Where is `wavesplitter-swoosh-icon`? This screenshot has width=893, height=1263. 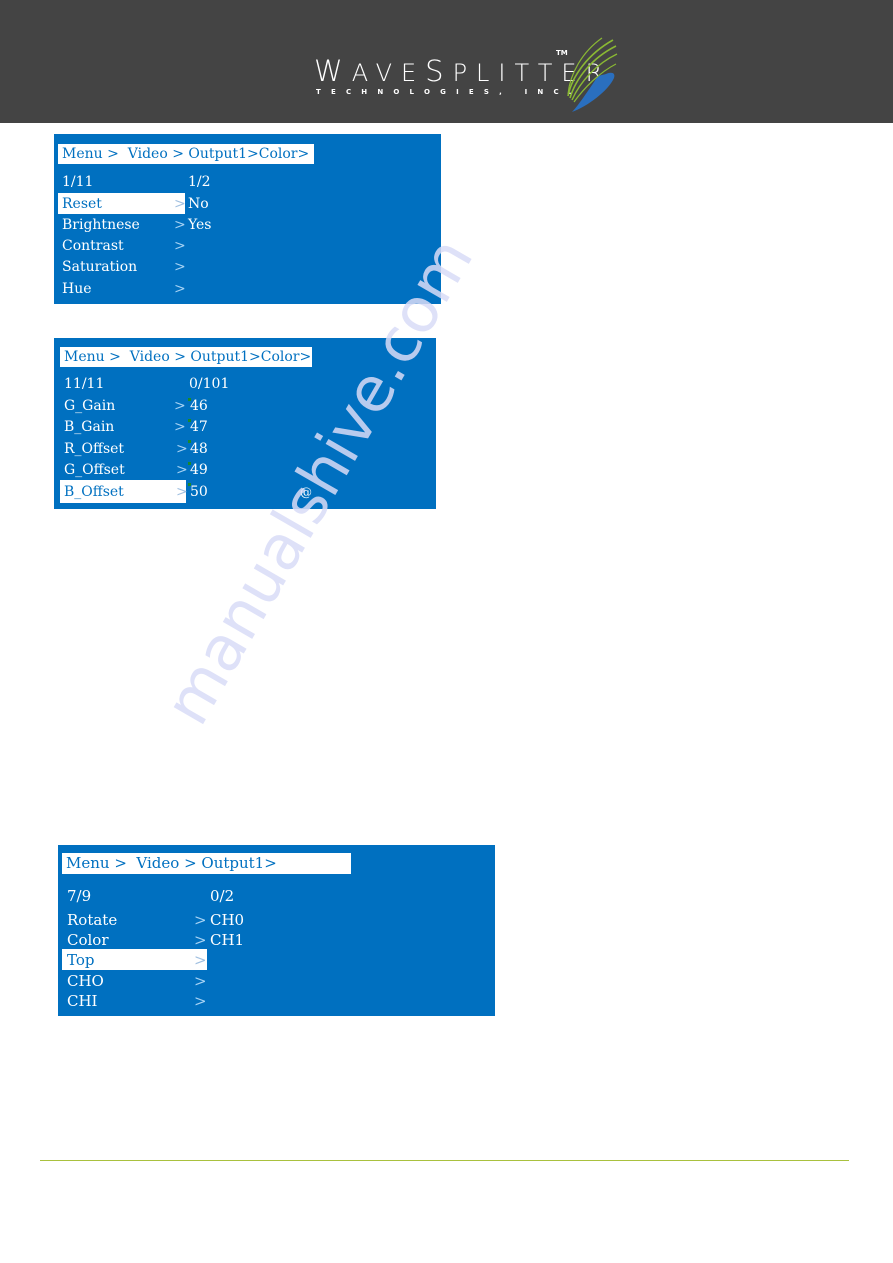 wavesplitter-swoosh-icon is located at coordinates (592, 74).